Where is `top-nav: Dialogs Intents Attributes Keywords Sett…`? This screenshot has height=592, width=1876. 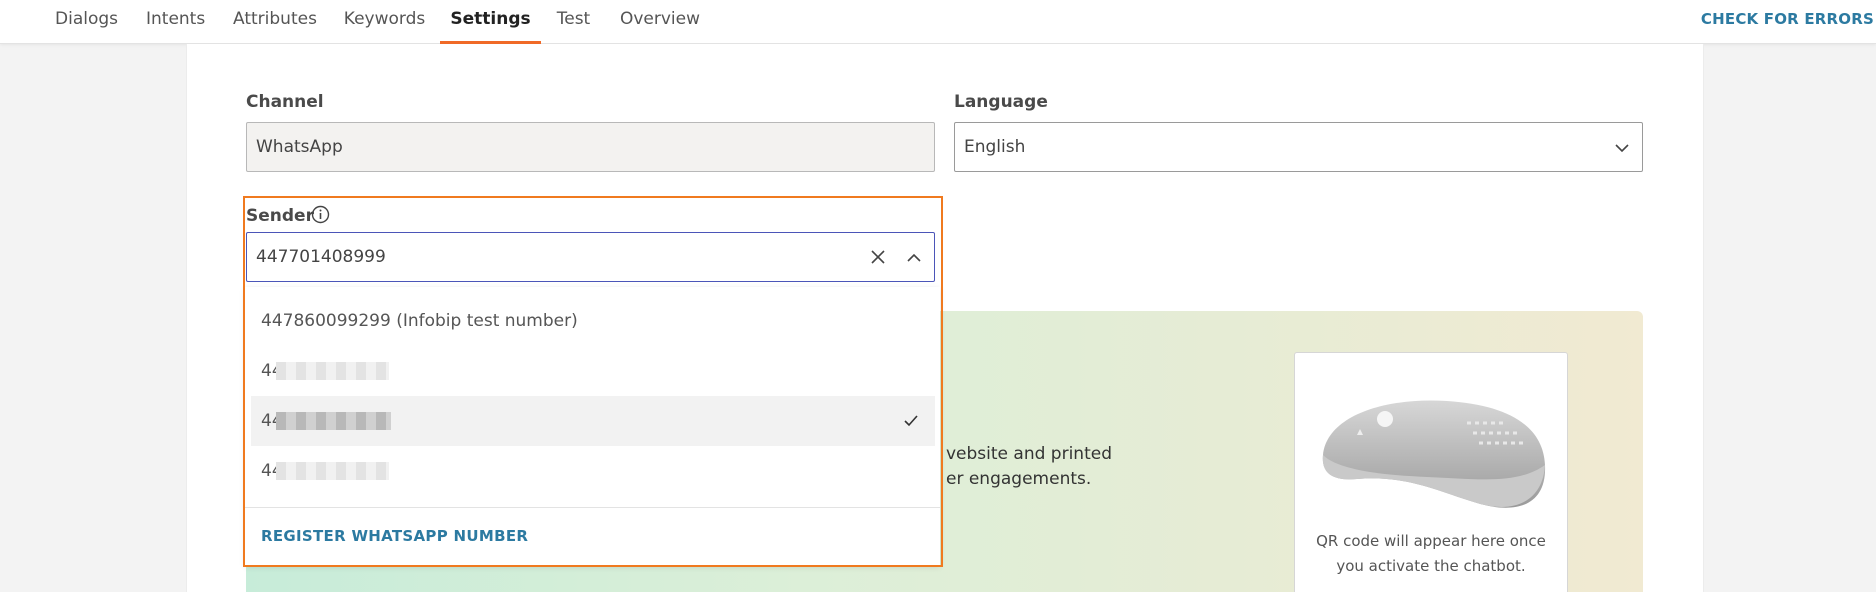 top-nav: Dialogs Intents Attributes Keywords Sett… is located at coordinates (938, 22).